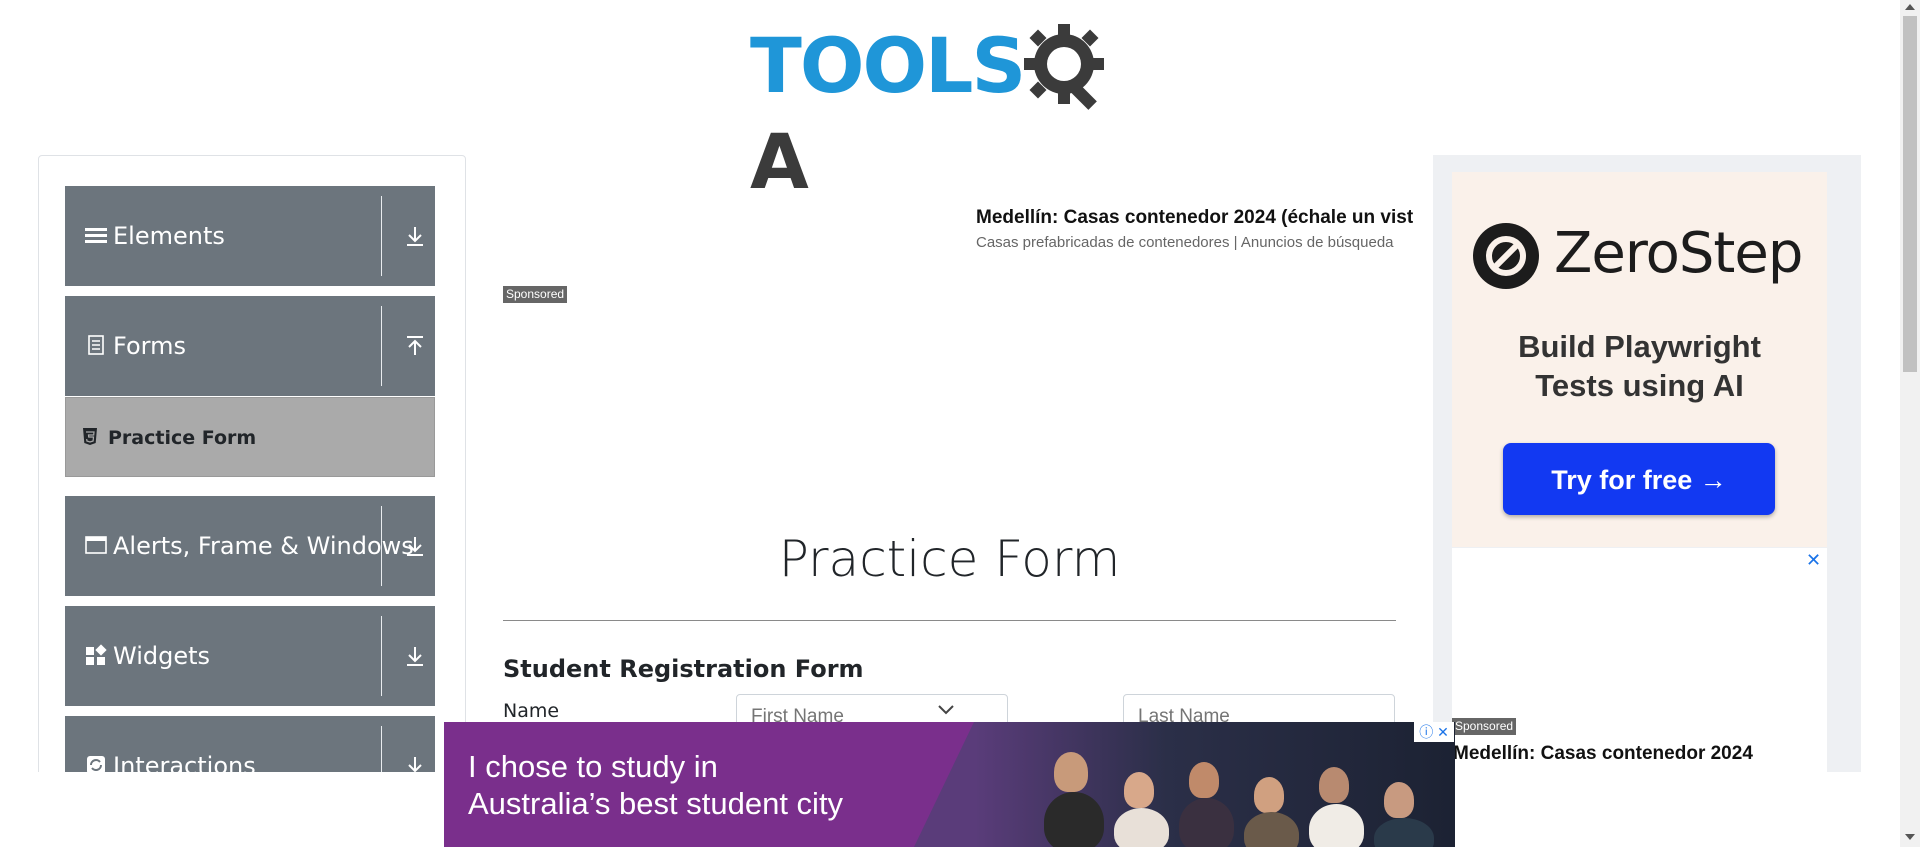  I want to click on zerostep-brand: ZeroStep, so click(1678, 253).